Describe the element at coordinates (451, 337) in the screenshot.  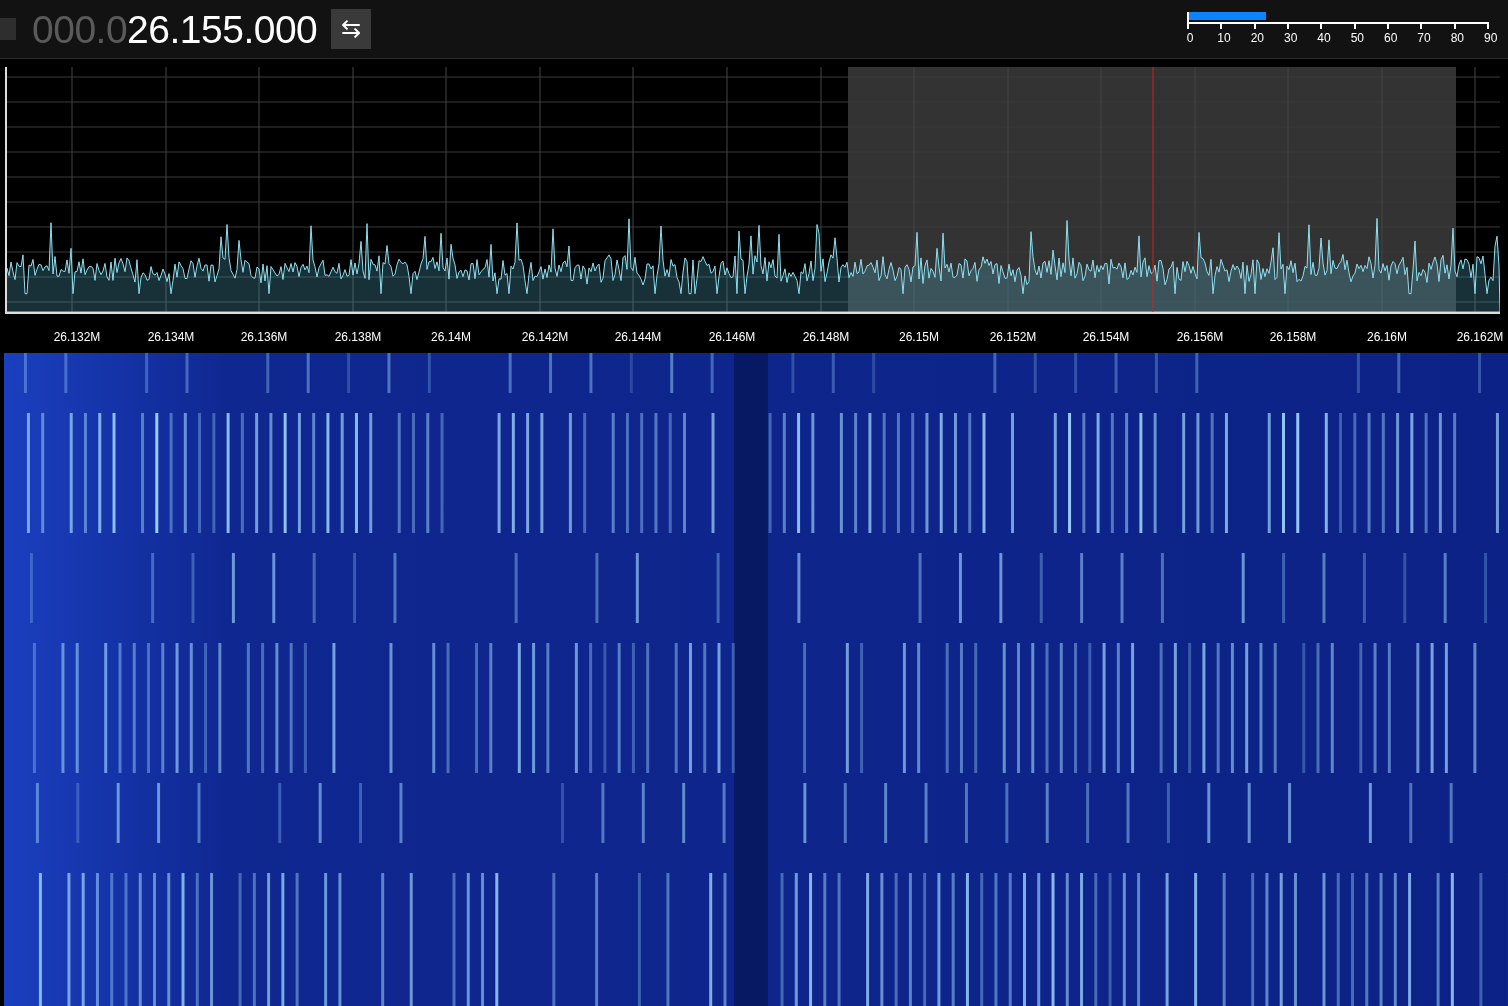
I see `frequency-axis-label: 26.14M` at that location.